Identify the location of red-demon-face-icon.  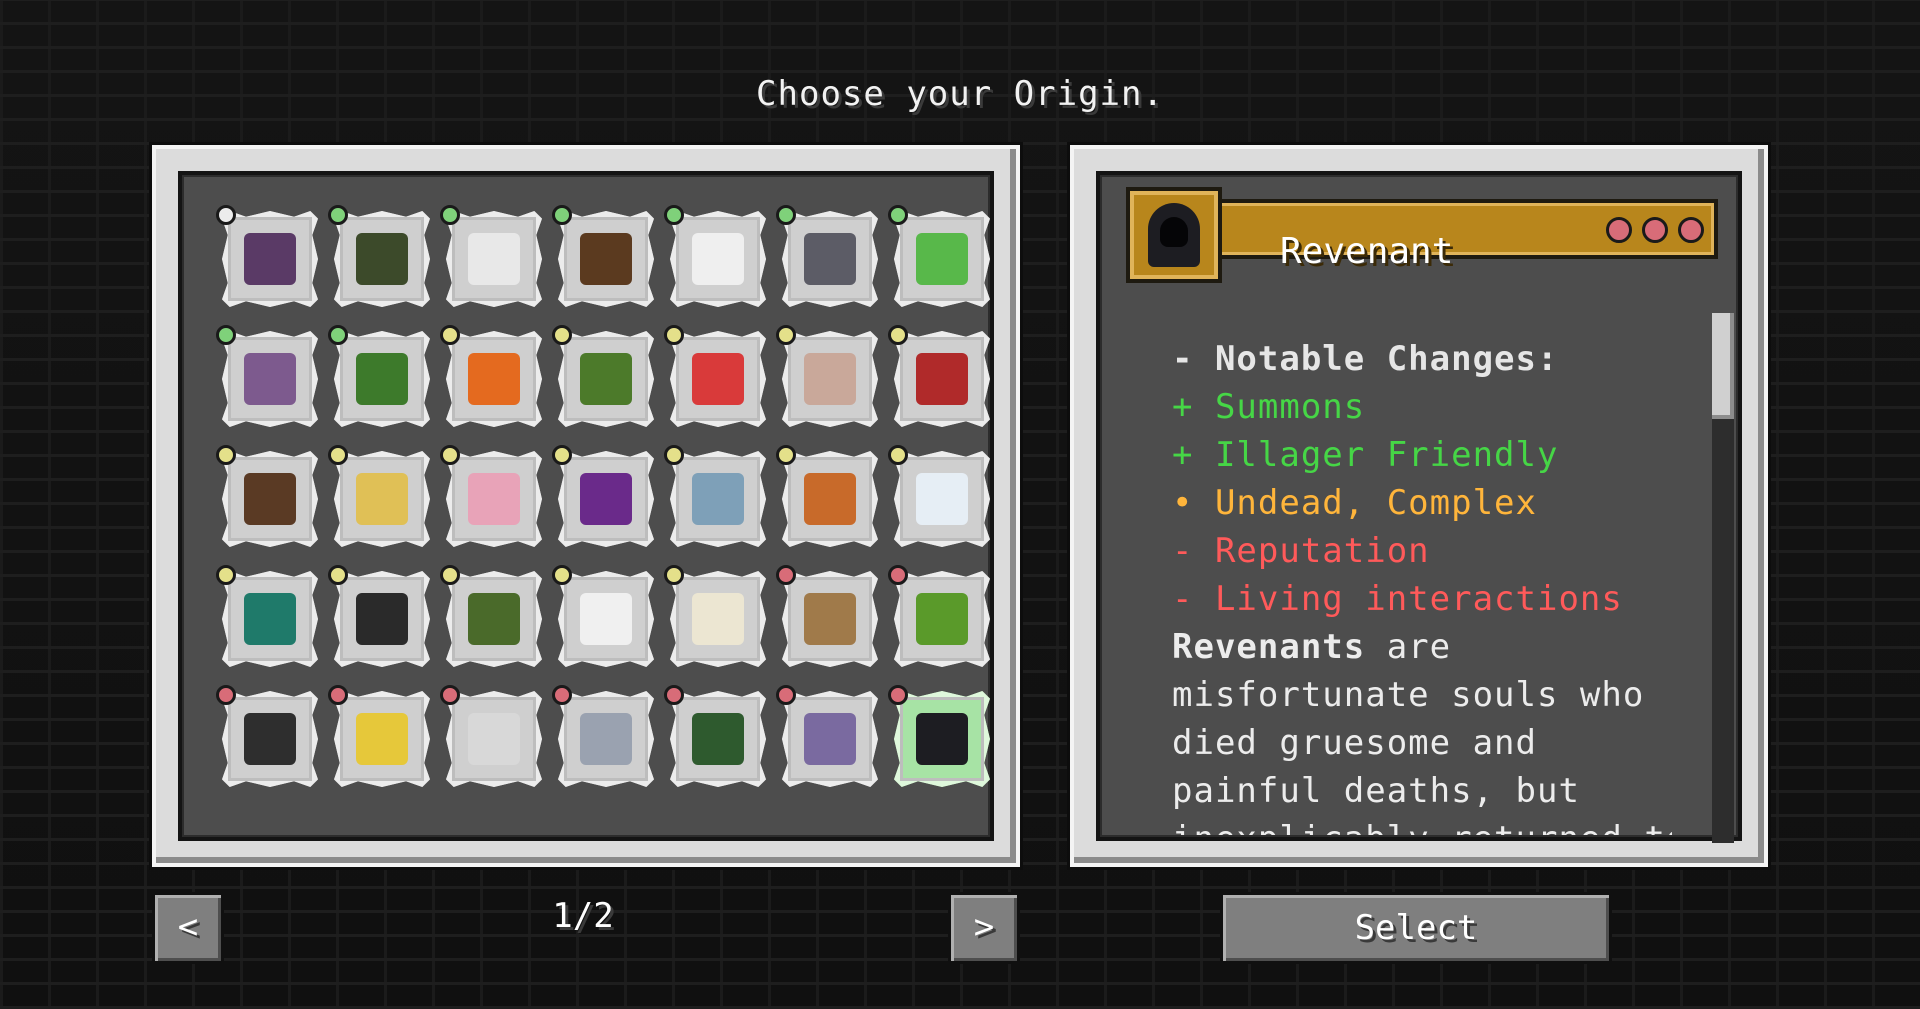
(942, 379).